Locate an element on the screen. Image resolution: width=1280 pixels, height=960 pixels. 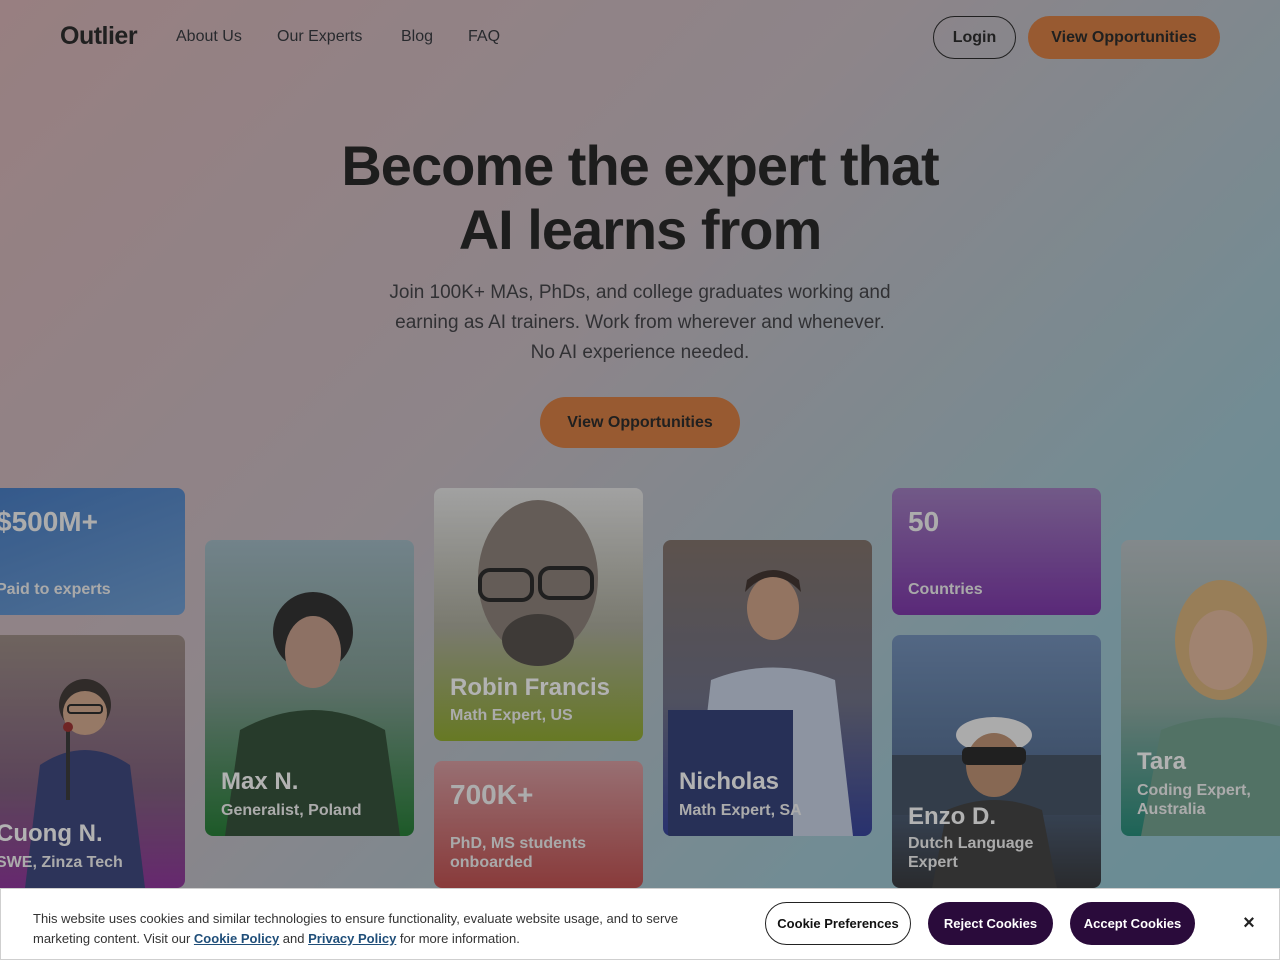
stat-label-line-1: PhD, MS students is located at coordinates (518, 843).